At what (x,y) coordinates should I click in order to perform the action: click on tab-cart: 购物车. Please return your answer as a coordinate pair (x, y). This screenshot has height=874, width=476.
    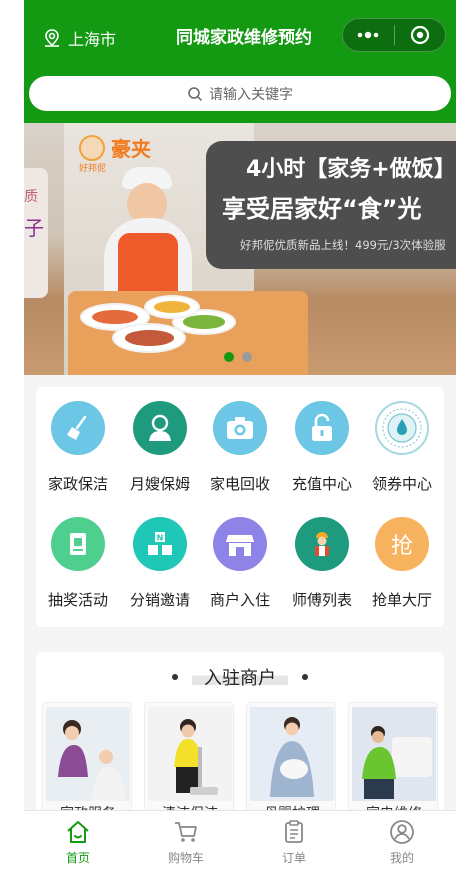
    Looking at the image, I should click on (186, 842).